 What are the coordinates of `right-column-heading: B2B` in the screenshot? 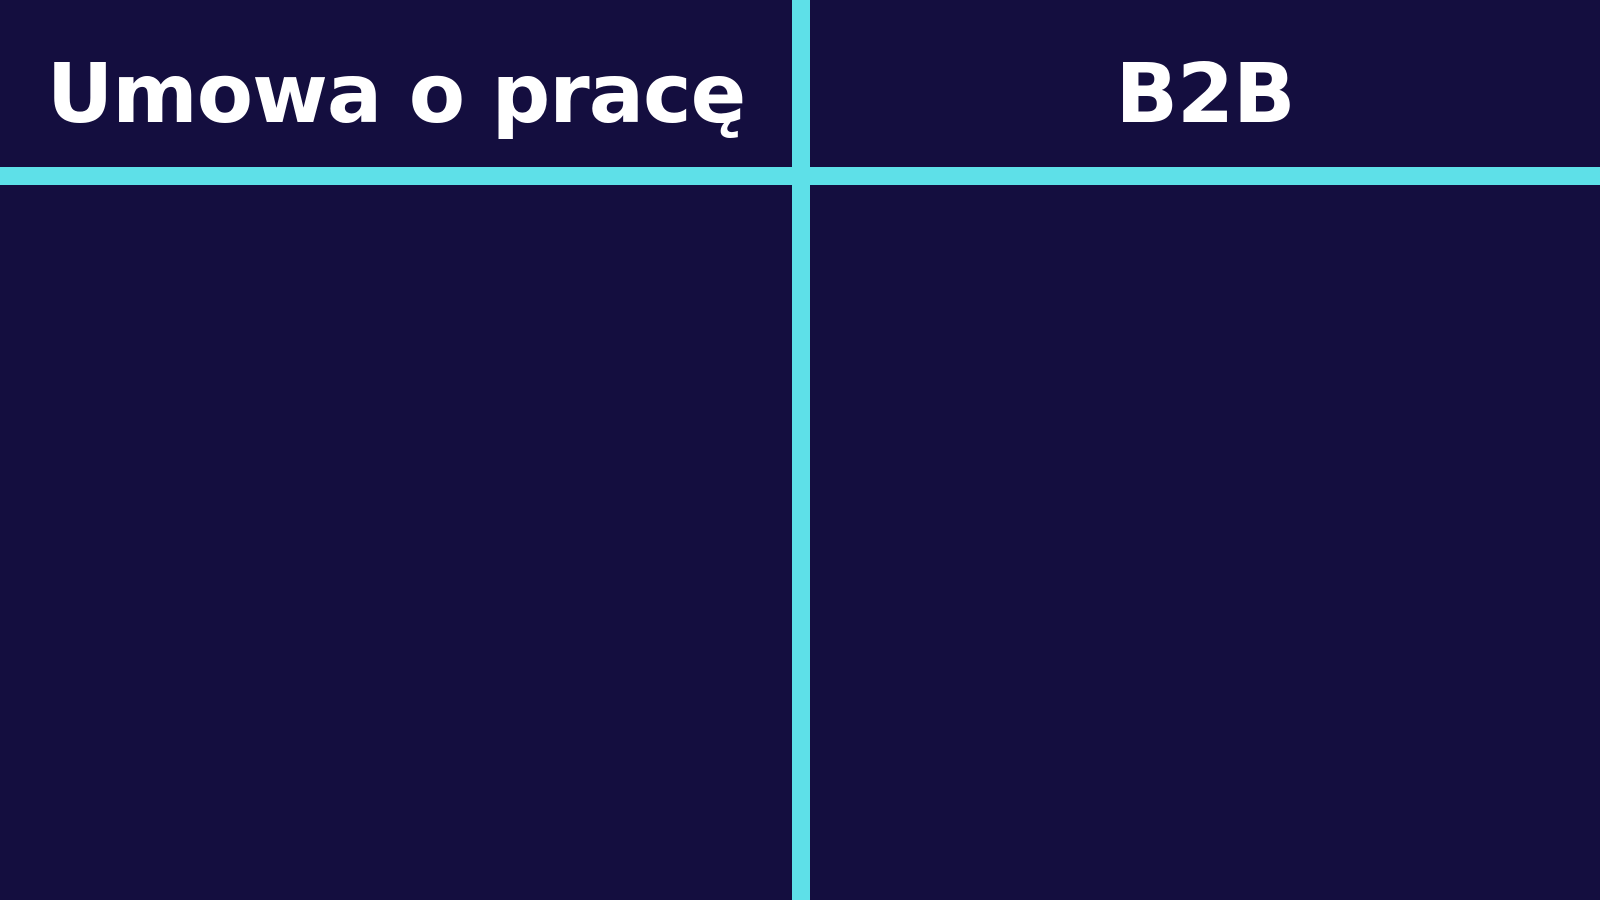 It's located at (1205, 94).